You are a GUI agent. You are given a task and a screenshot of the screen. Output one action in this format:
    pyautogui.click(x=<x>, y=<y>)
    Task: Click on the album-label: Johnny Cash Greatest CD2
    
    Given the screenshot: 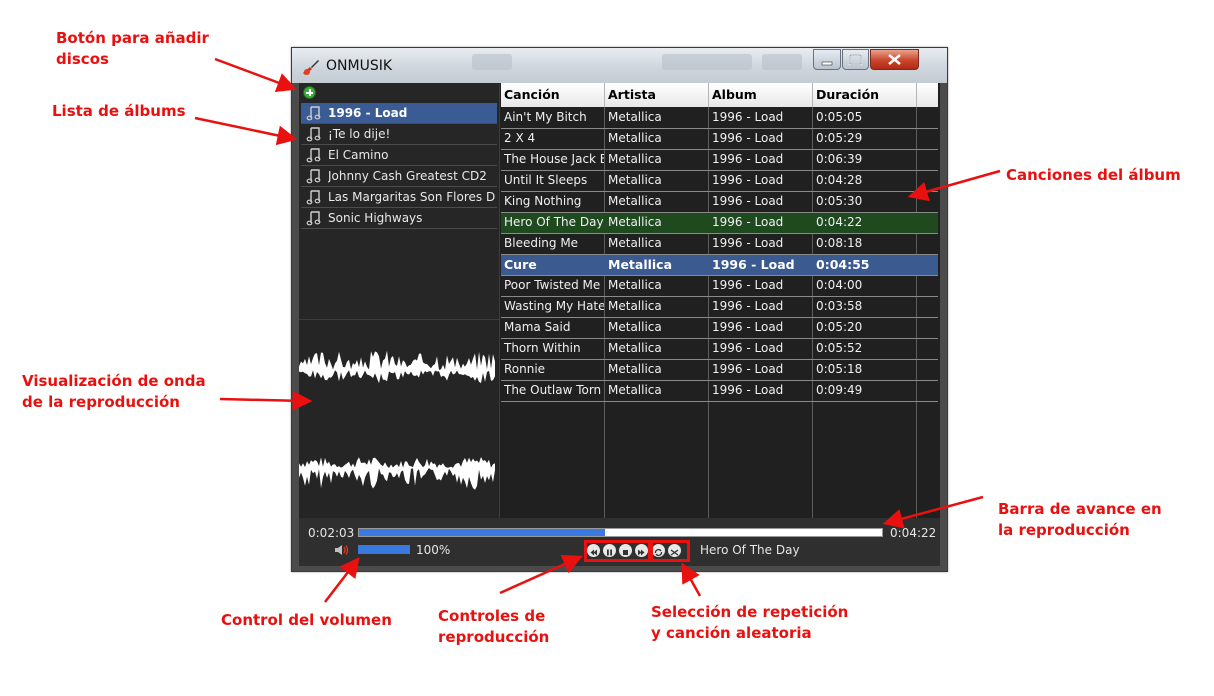 What is the action you would take?
    pyautogui.click(x=407, y=176)
    